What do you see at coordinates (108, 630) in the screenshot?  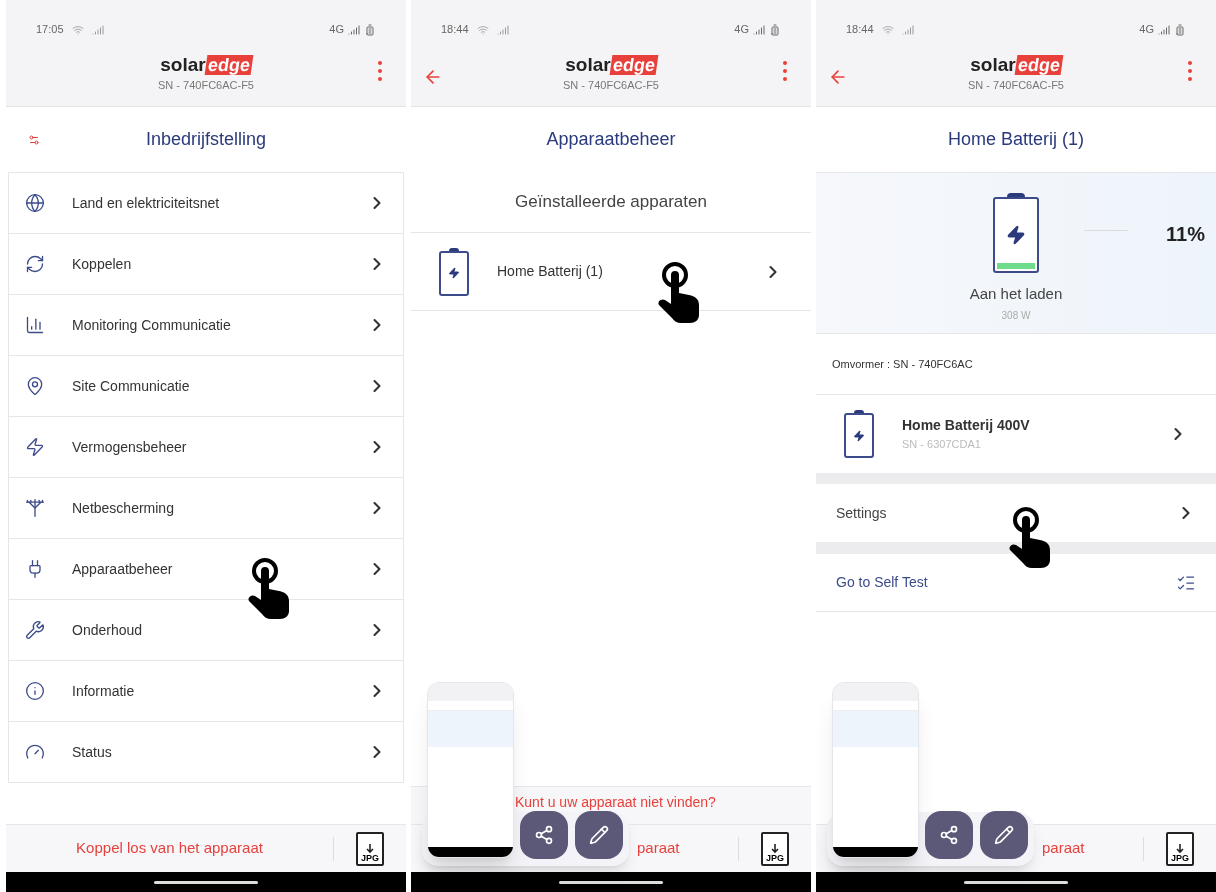 I see `menu-item-label: Onderhoud` at bounding box center [108, 630].